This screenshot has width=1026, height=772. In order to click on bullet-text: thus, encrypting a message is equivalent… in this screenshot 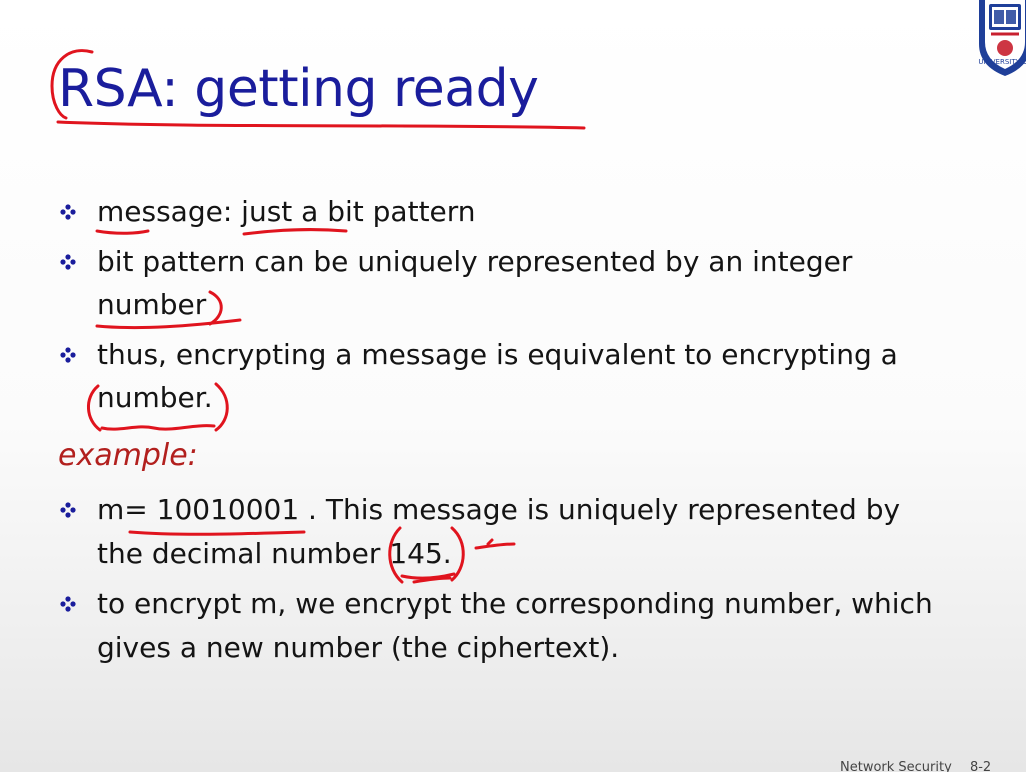, I will do `click(497, 376)`.